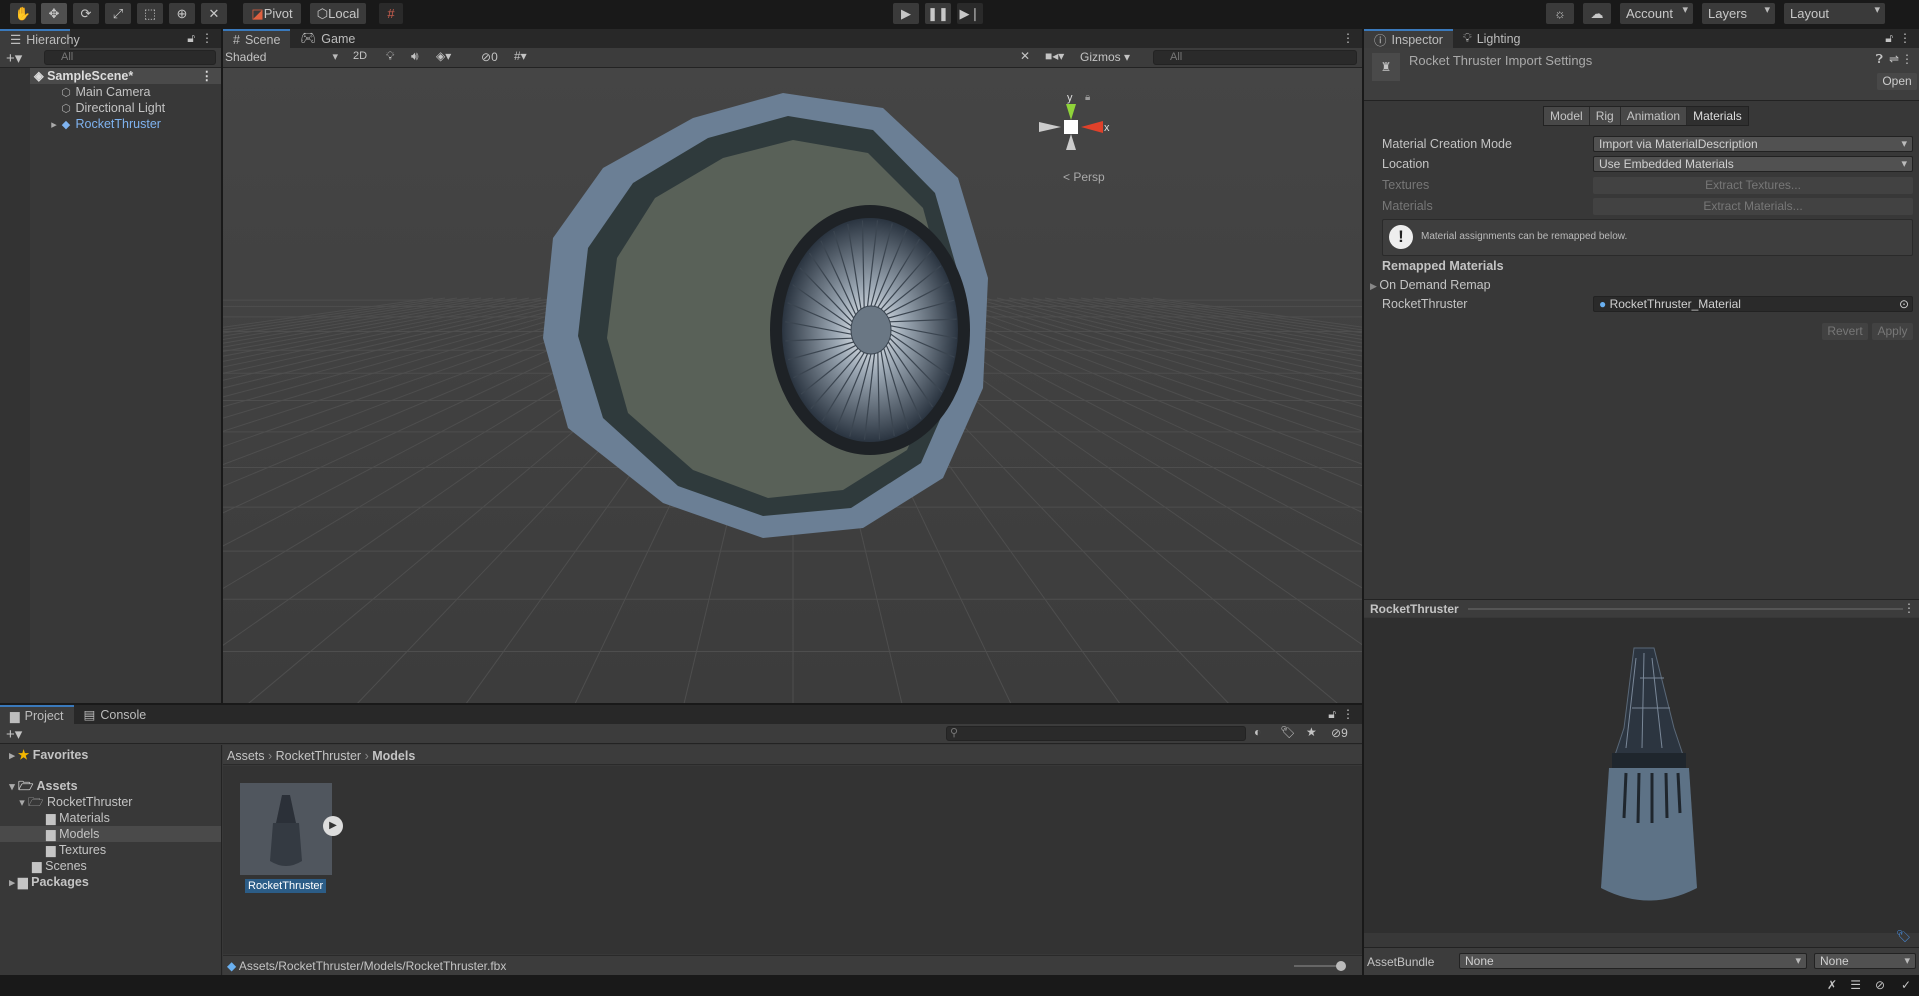 The image size is (1919, 996). Describe the element at coordinates (1879, 59) in the screenshot. I see `help-icon: ❓︎` at that location.